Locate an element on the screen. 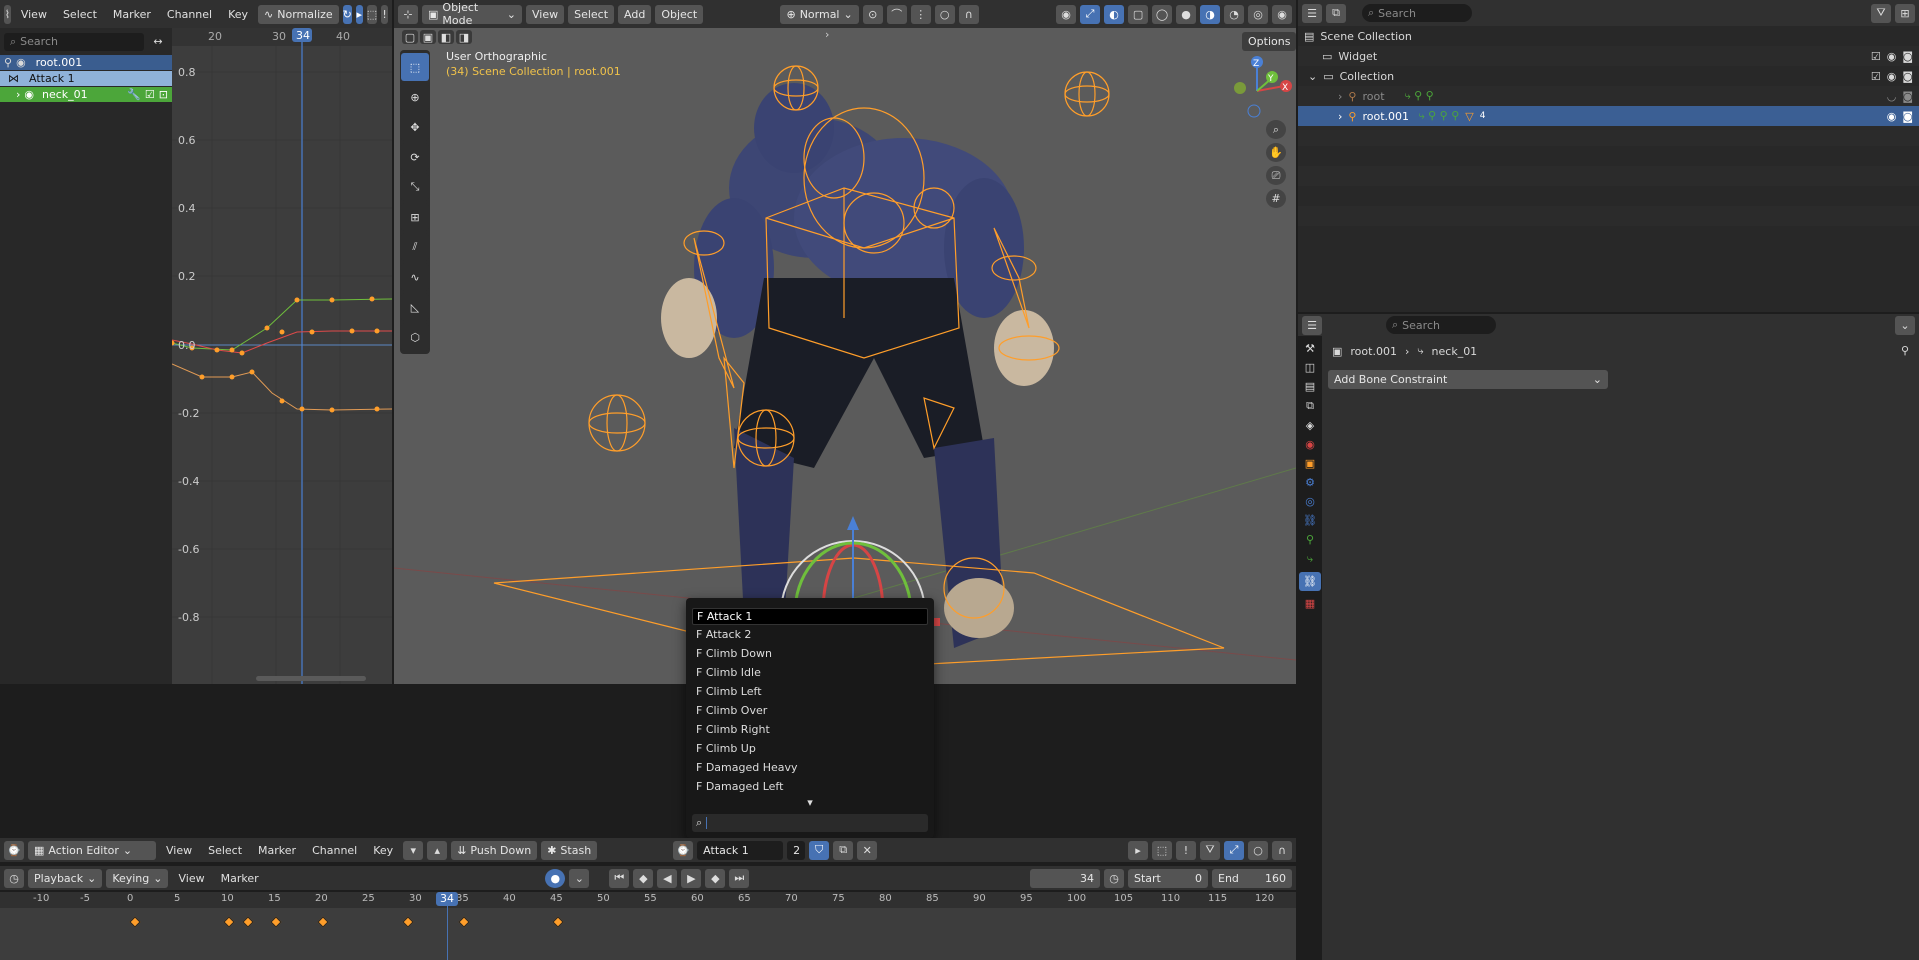 The height and width of the screenshot is (960, 1919). action-item: F Damaged Heavy is located at coordinates (810, 767).